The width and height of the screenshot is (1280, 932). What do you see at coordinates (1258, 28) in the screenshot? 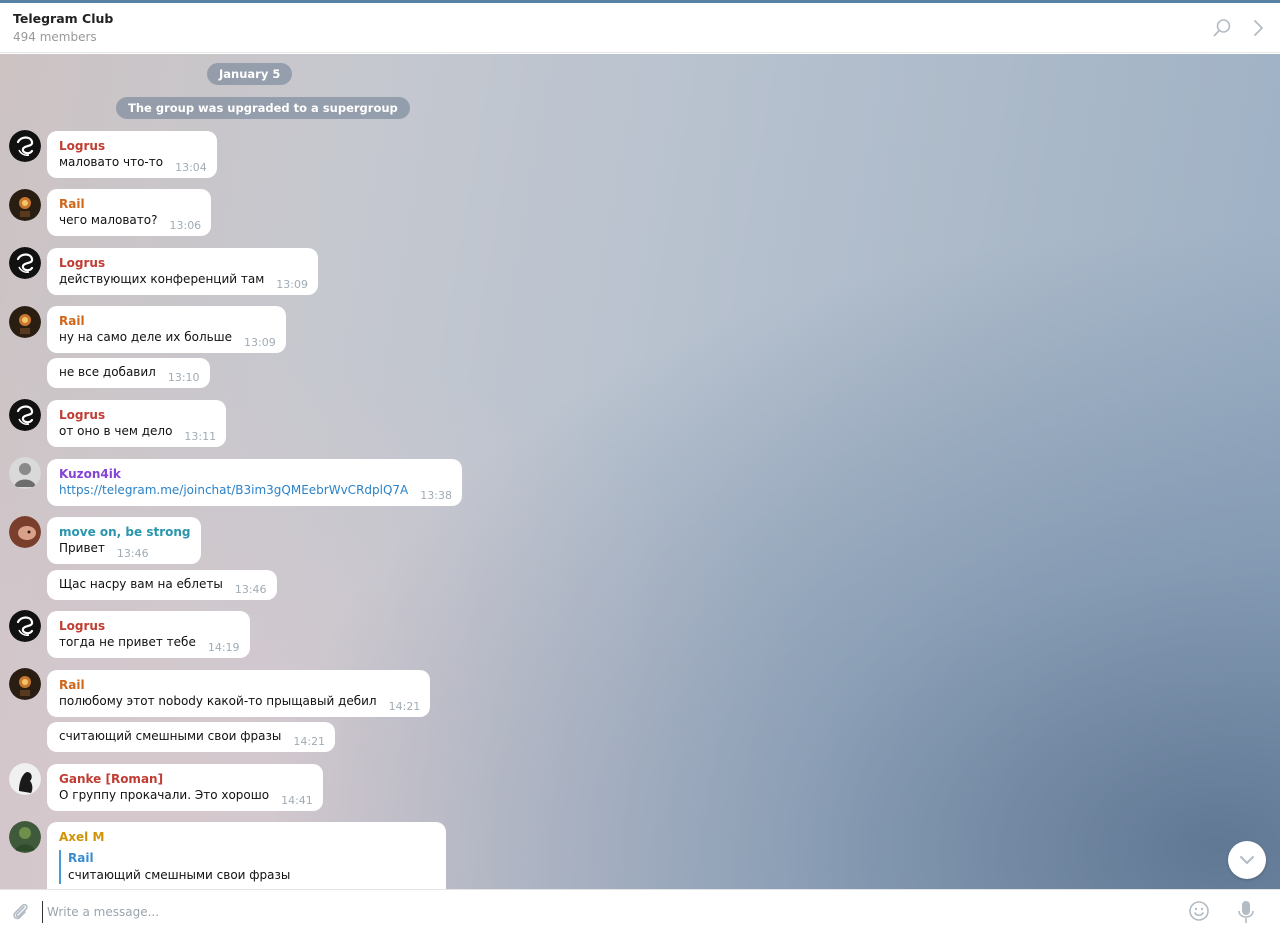
I see `chevron-right-icon` at bounding box center [1258, 28].